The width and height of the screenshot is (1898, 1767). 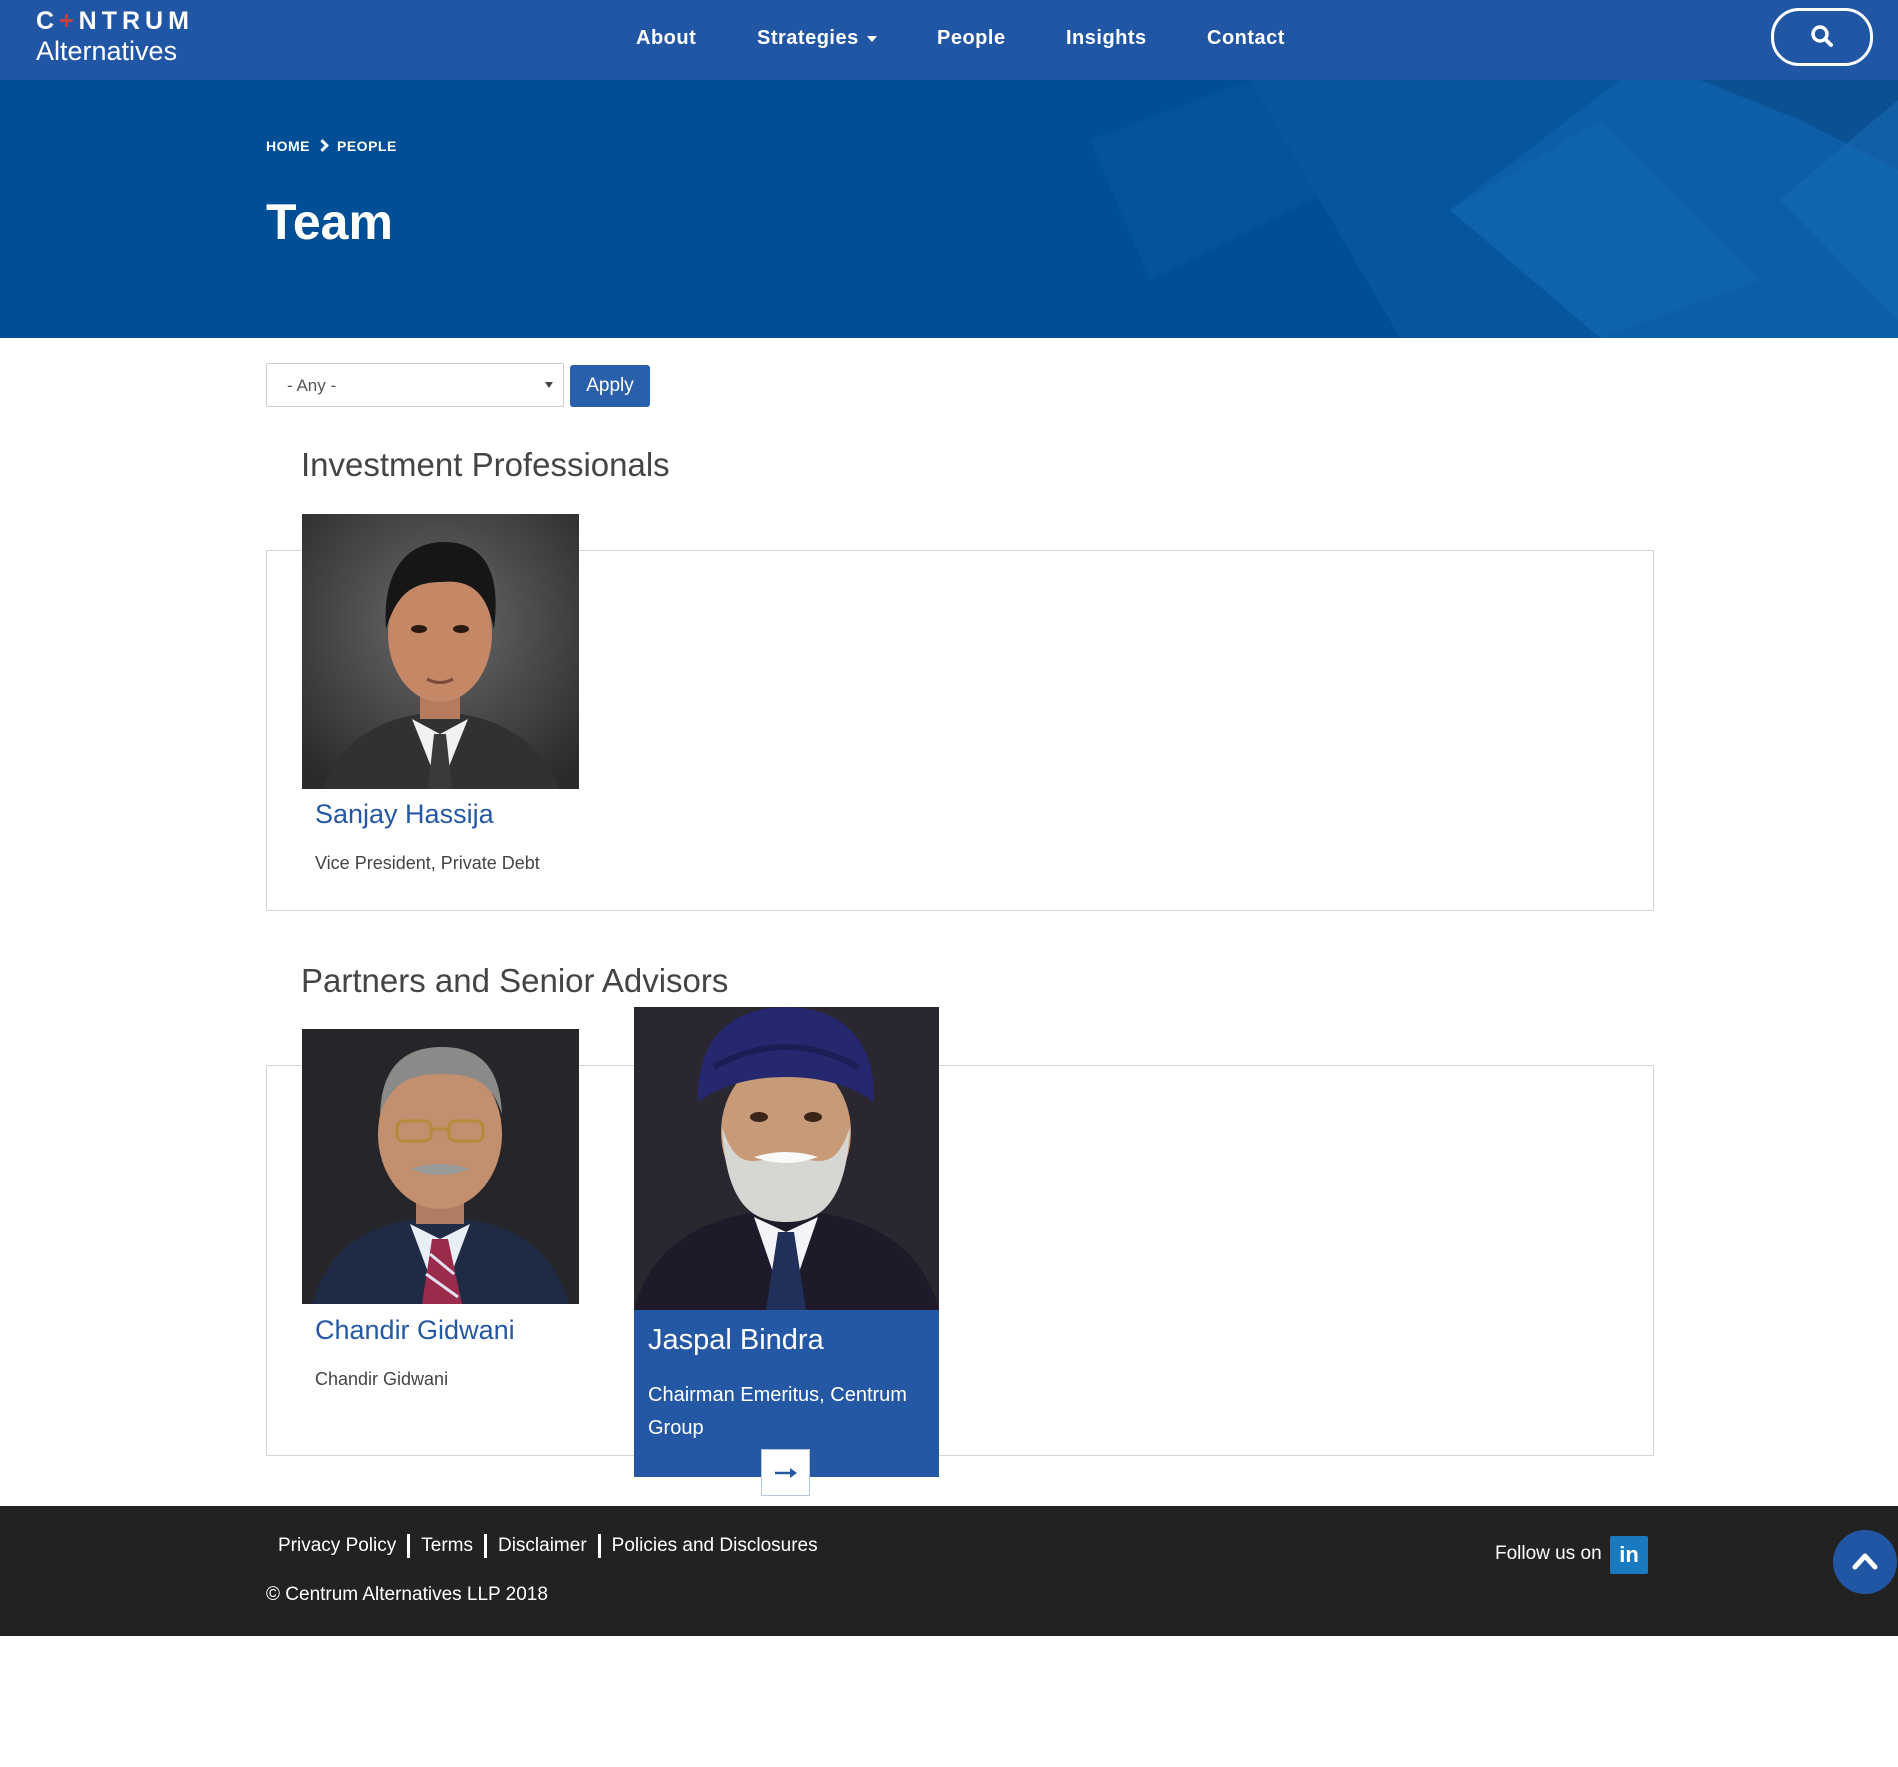 I want to click on category-filter-select: - Any -, so click(x=415, y=385).